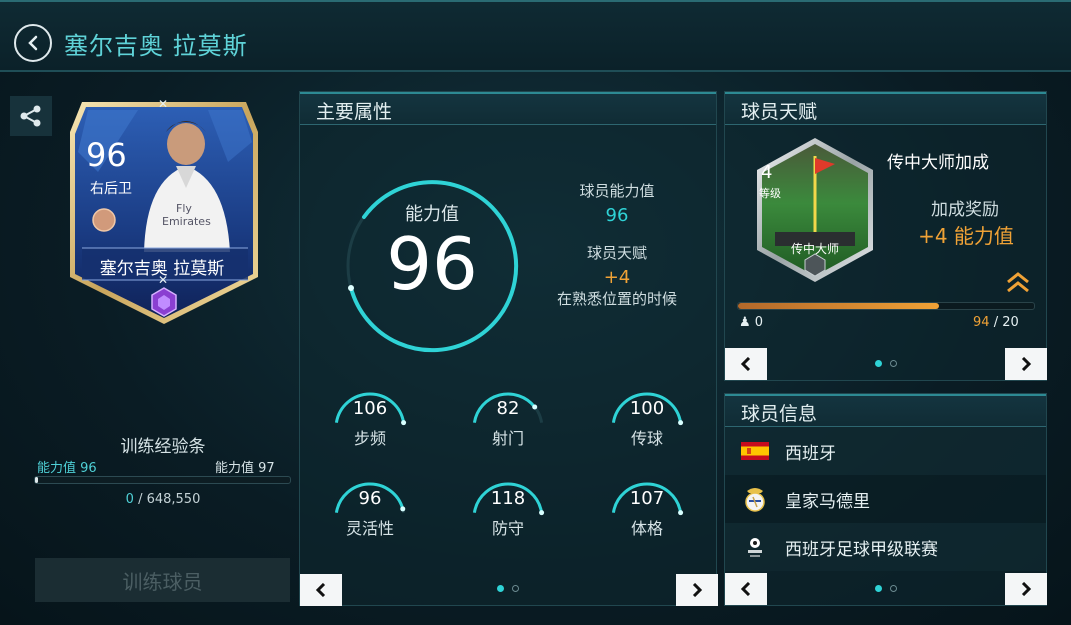 This screenshot has width=1071, height=625. What do you see at coordinates (617, 215) in the screenshot?
I see `player-ovr-value: 96` at bounding box center [617, 215].